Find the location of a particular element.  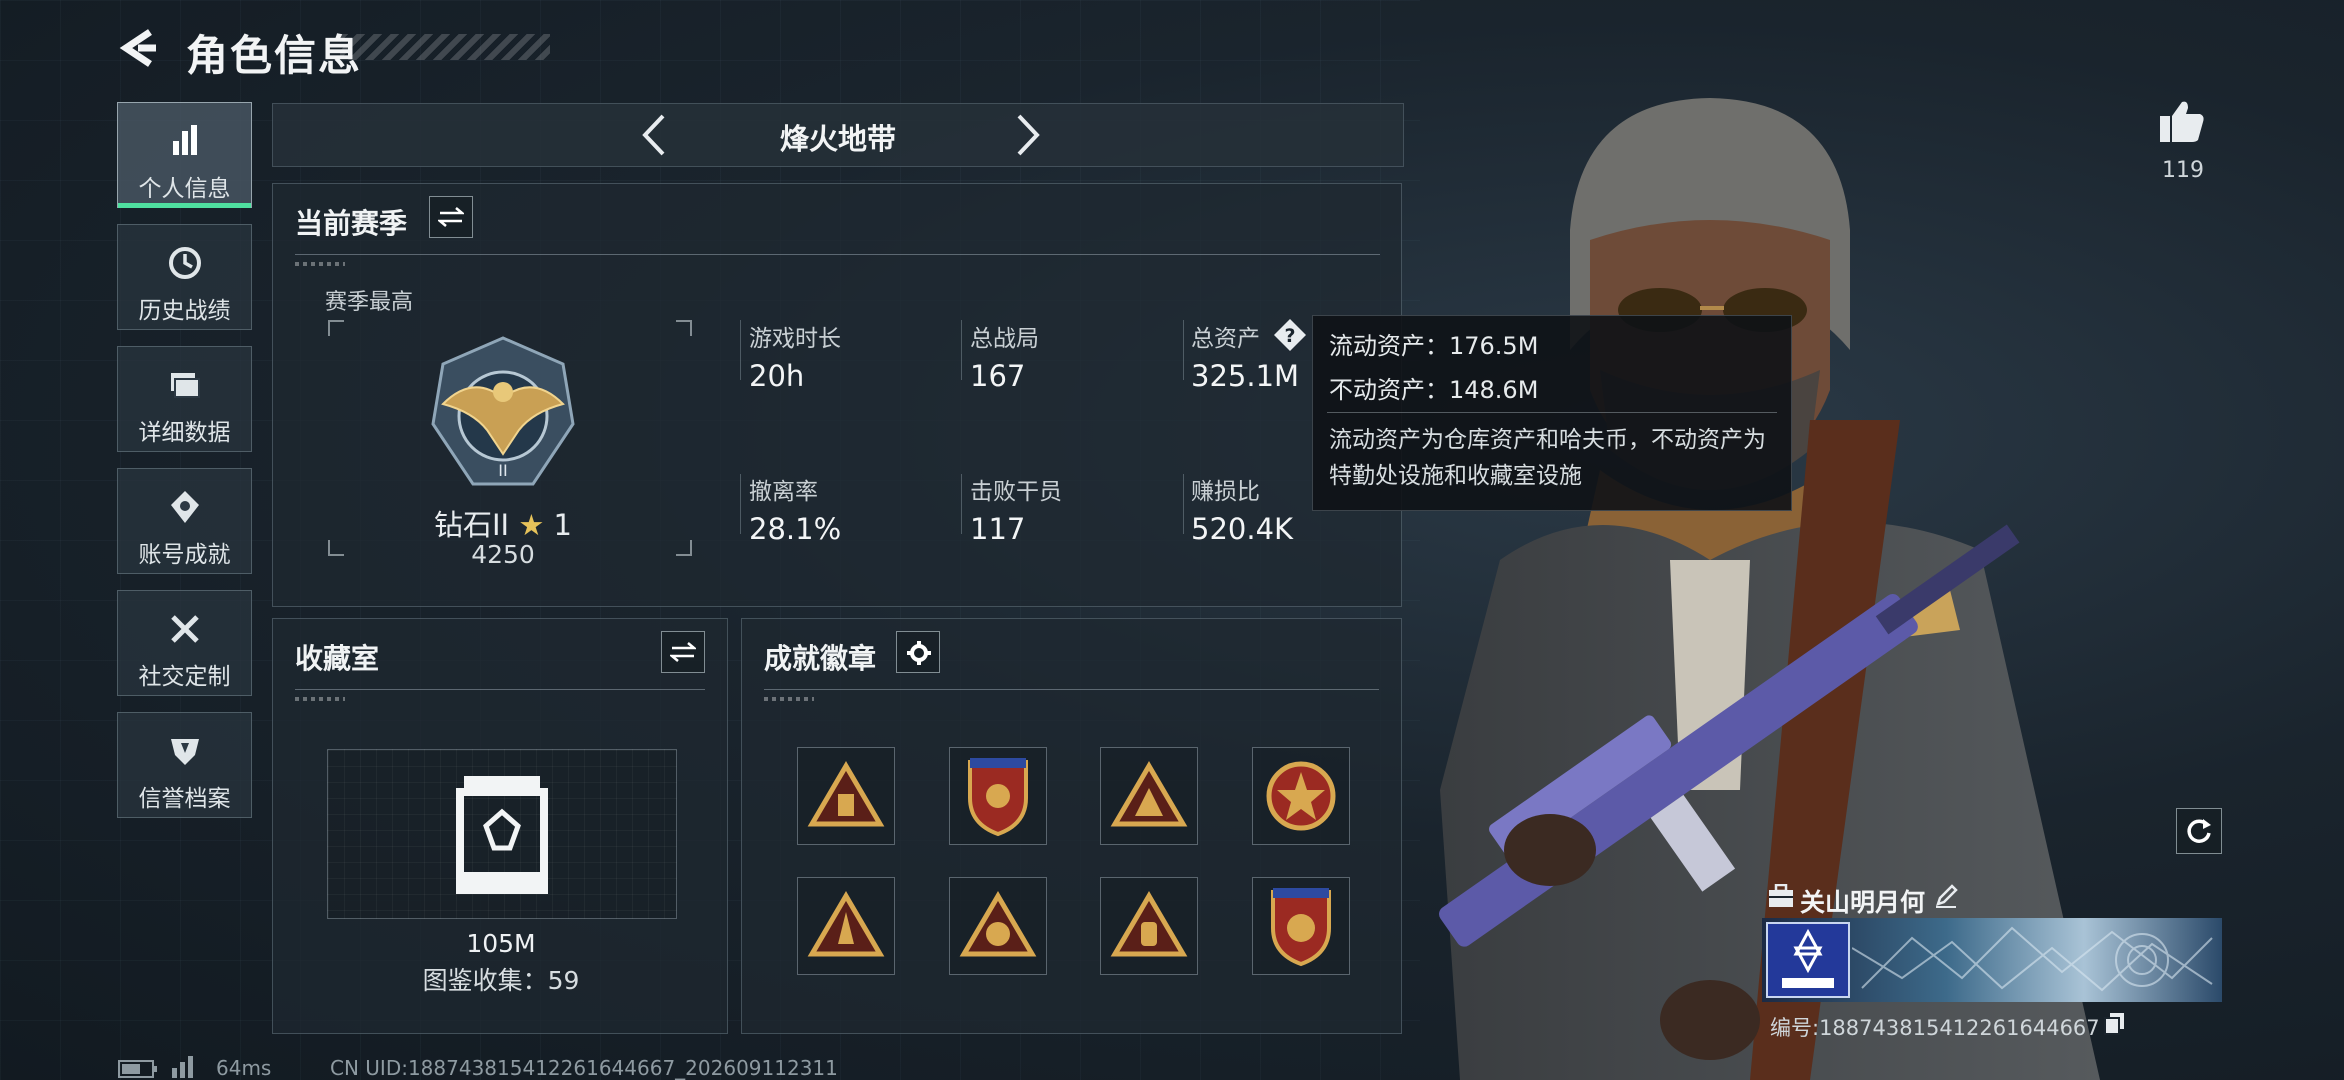

stat-label: 击败干员 is located at coordinates (1016, 492).